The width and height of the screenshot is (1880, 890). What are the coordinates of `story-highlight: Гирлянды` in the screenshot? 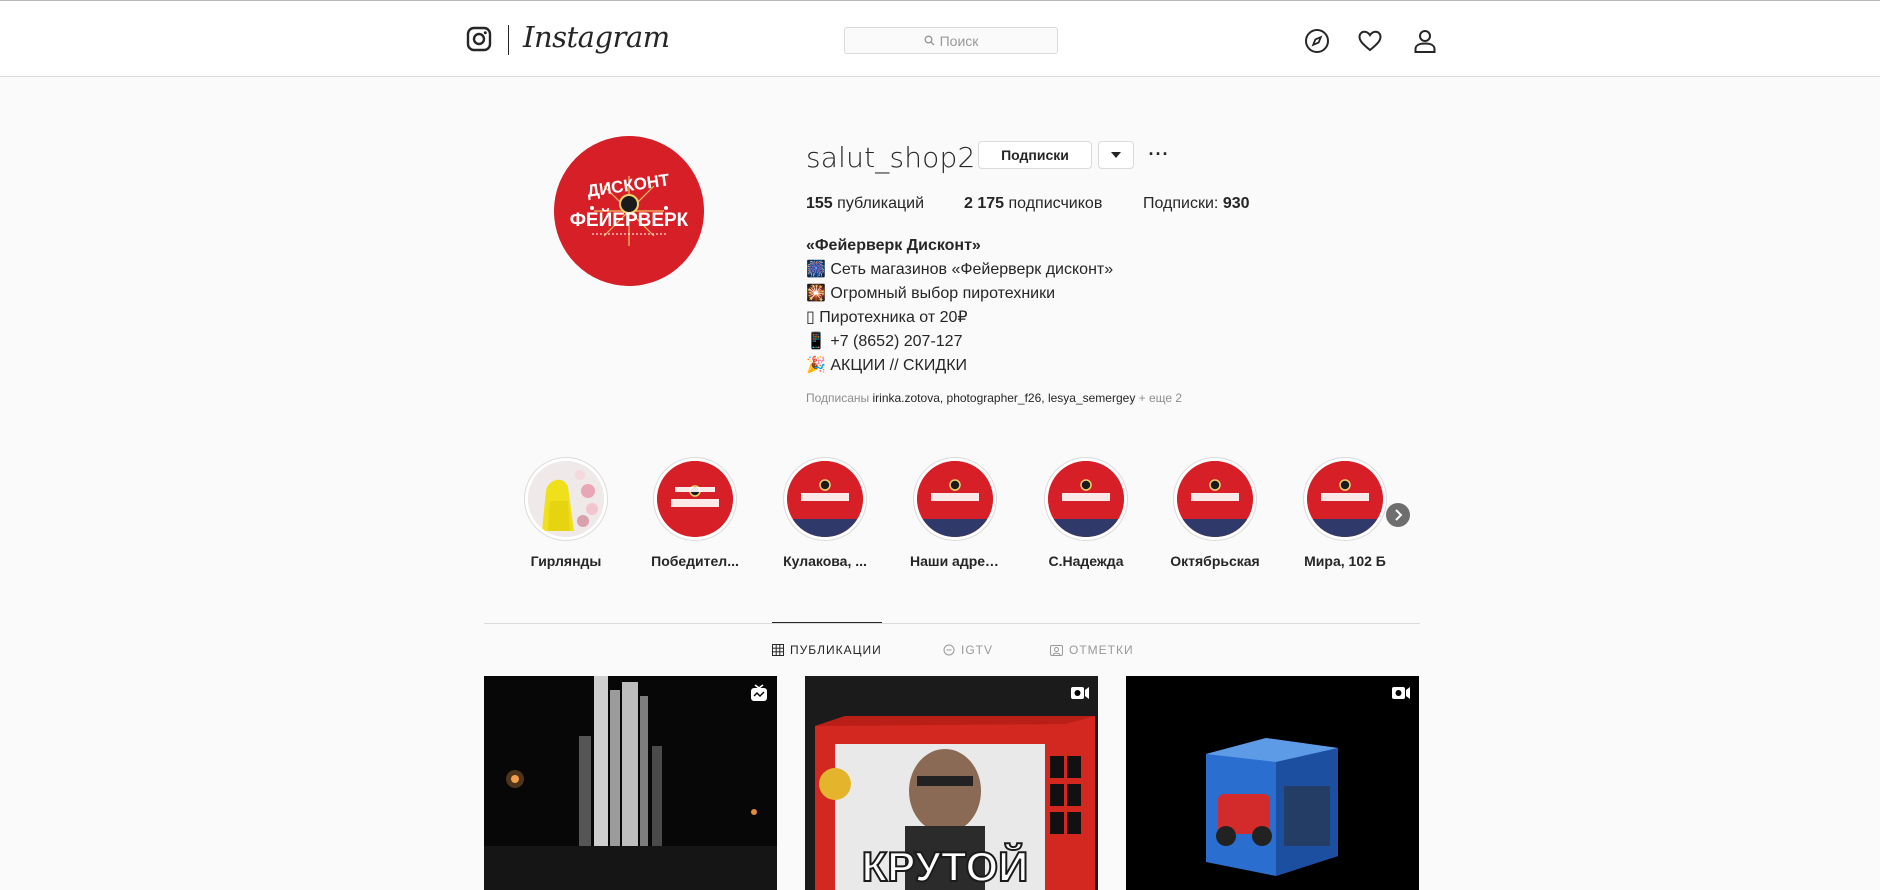 It's located at (566, 513).